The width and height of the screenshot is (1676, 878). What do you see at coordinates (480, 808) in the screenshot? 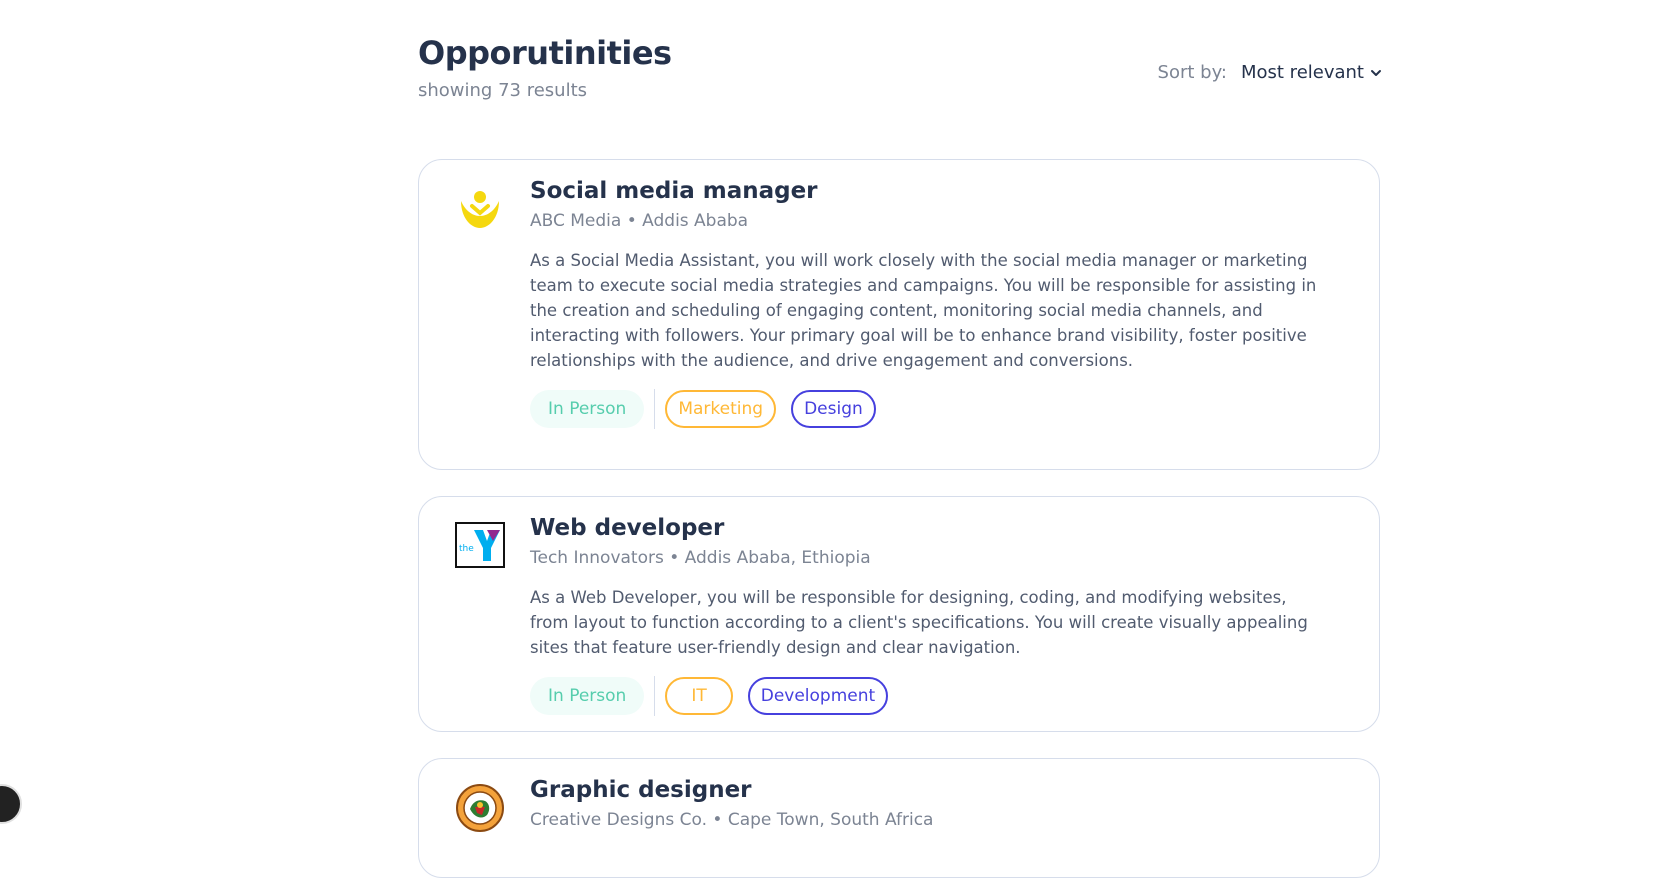
I see `circular-emblem-logo-icon` at bounding box center [480, 808].